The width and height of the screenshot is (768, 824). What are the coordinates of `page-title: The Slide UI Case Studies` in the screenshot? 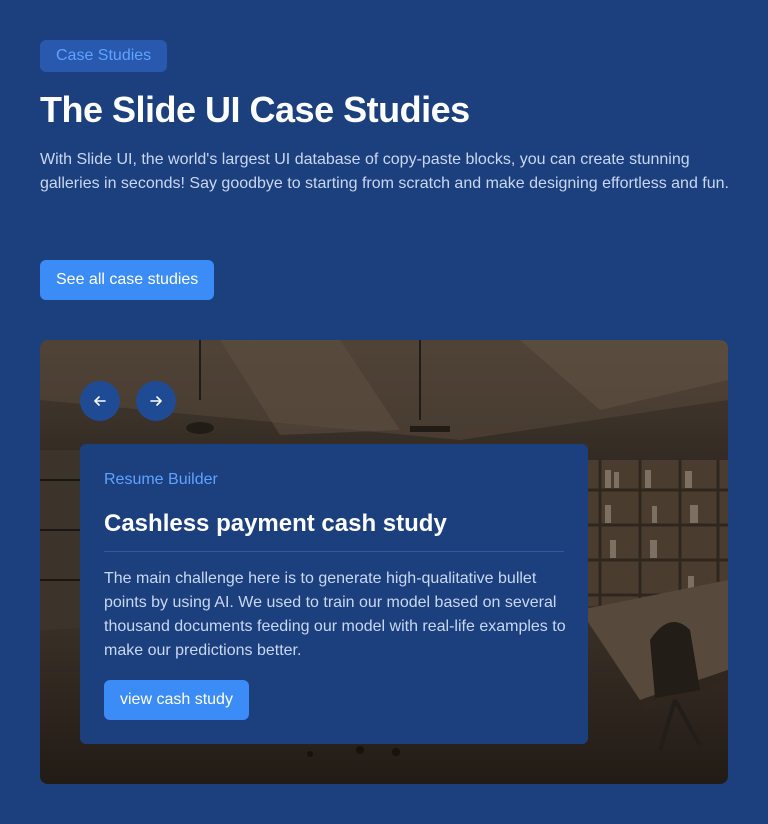 It's located at (255, 109).